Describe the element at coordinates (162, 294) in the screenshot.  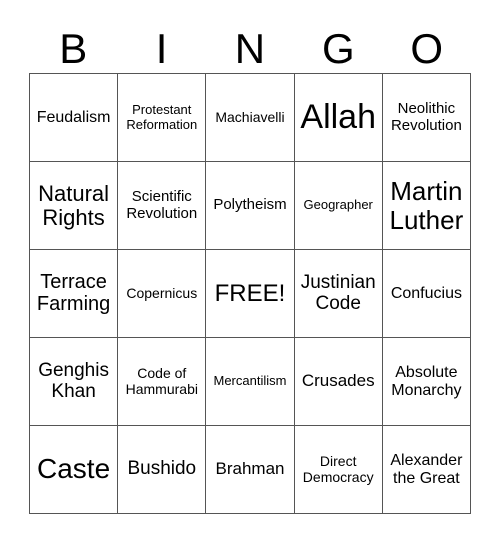
I see `bingo-cell: Copernicus` at that location.